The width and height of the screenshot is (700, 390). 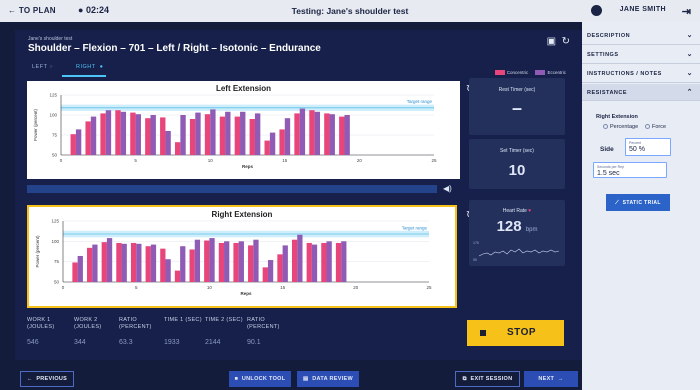 What do you see at coordinates (637, 149) in the screenshot?
I see `percent-field-value: 50 %` at bounding box center [637, 149].